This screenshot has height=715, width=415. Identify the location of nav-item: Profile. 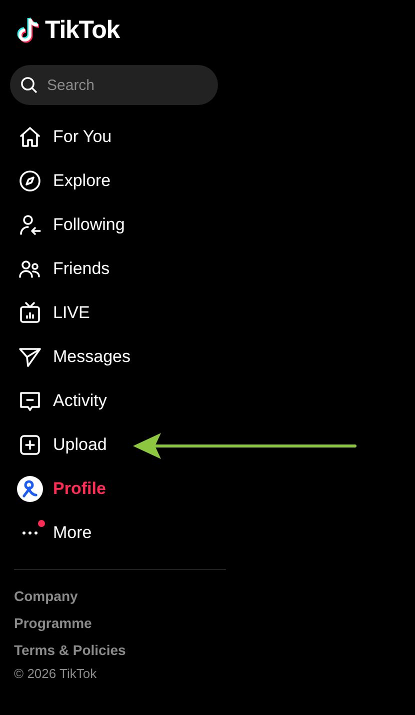
(120, 489).